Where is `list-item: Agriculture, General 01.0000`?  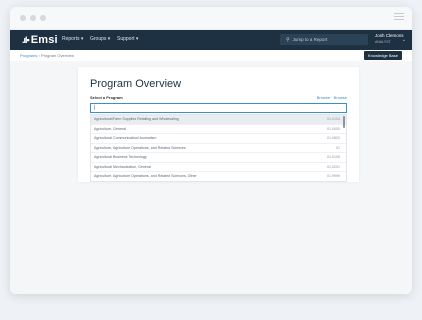 list-item: Agriculture, General 01.0000 is located at coordinates (218, 129).